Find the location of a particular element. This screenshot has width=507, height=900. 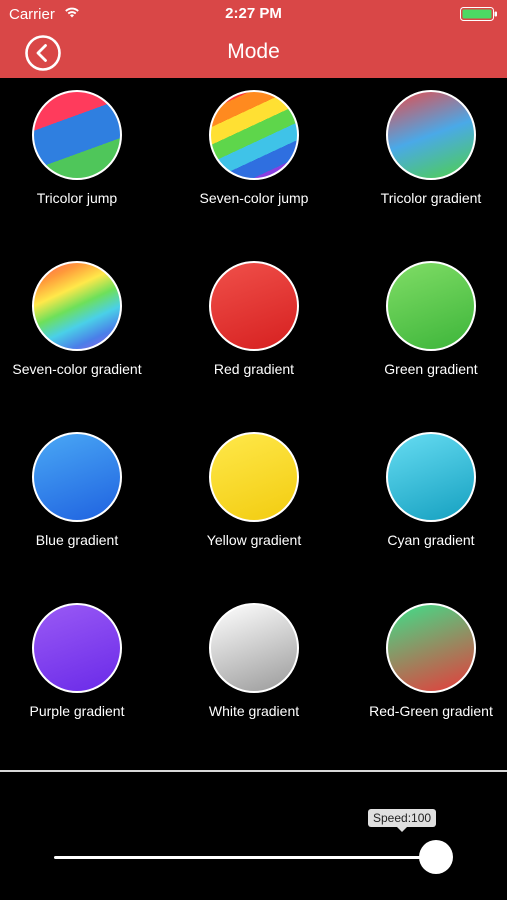

mode-item: Purple gradient is located at coordinates (82, 661).